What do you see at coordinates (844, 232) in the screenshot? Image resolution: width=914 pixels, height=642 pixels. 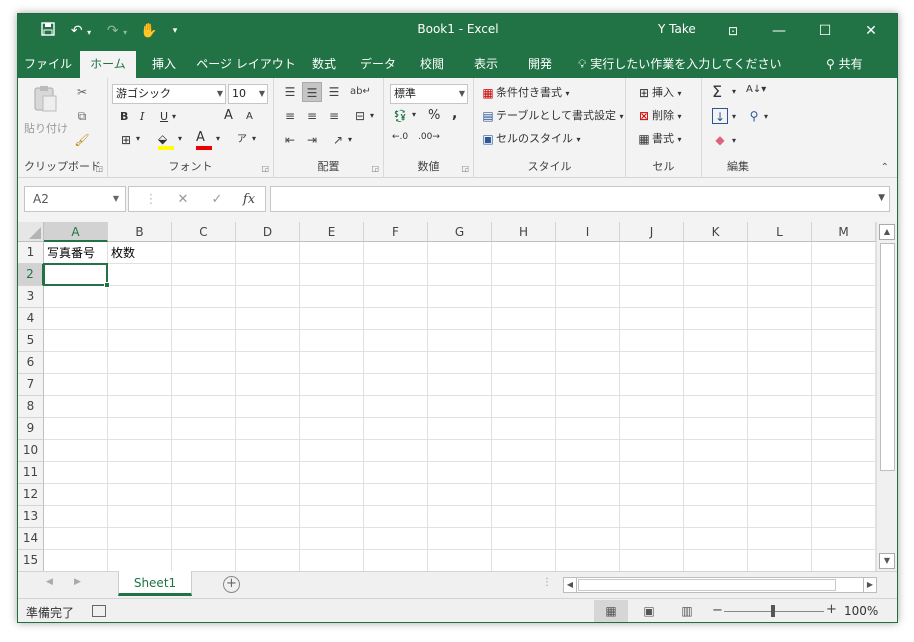 I see `column-header-m: M` at bounding box center [844, 232].